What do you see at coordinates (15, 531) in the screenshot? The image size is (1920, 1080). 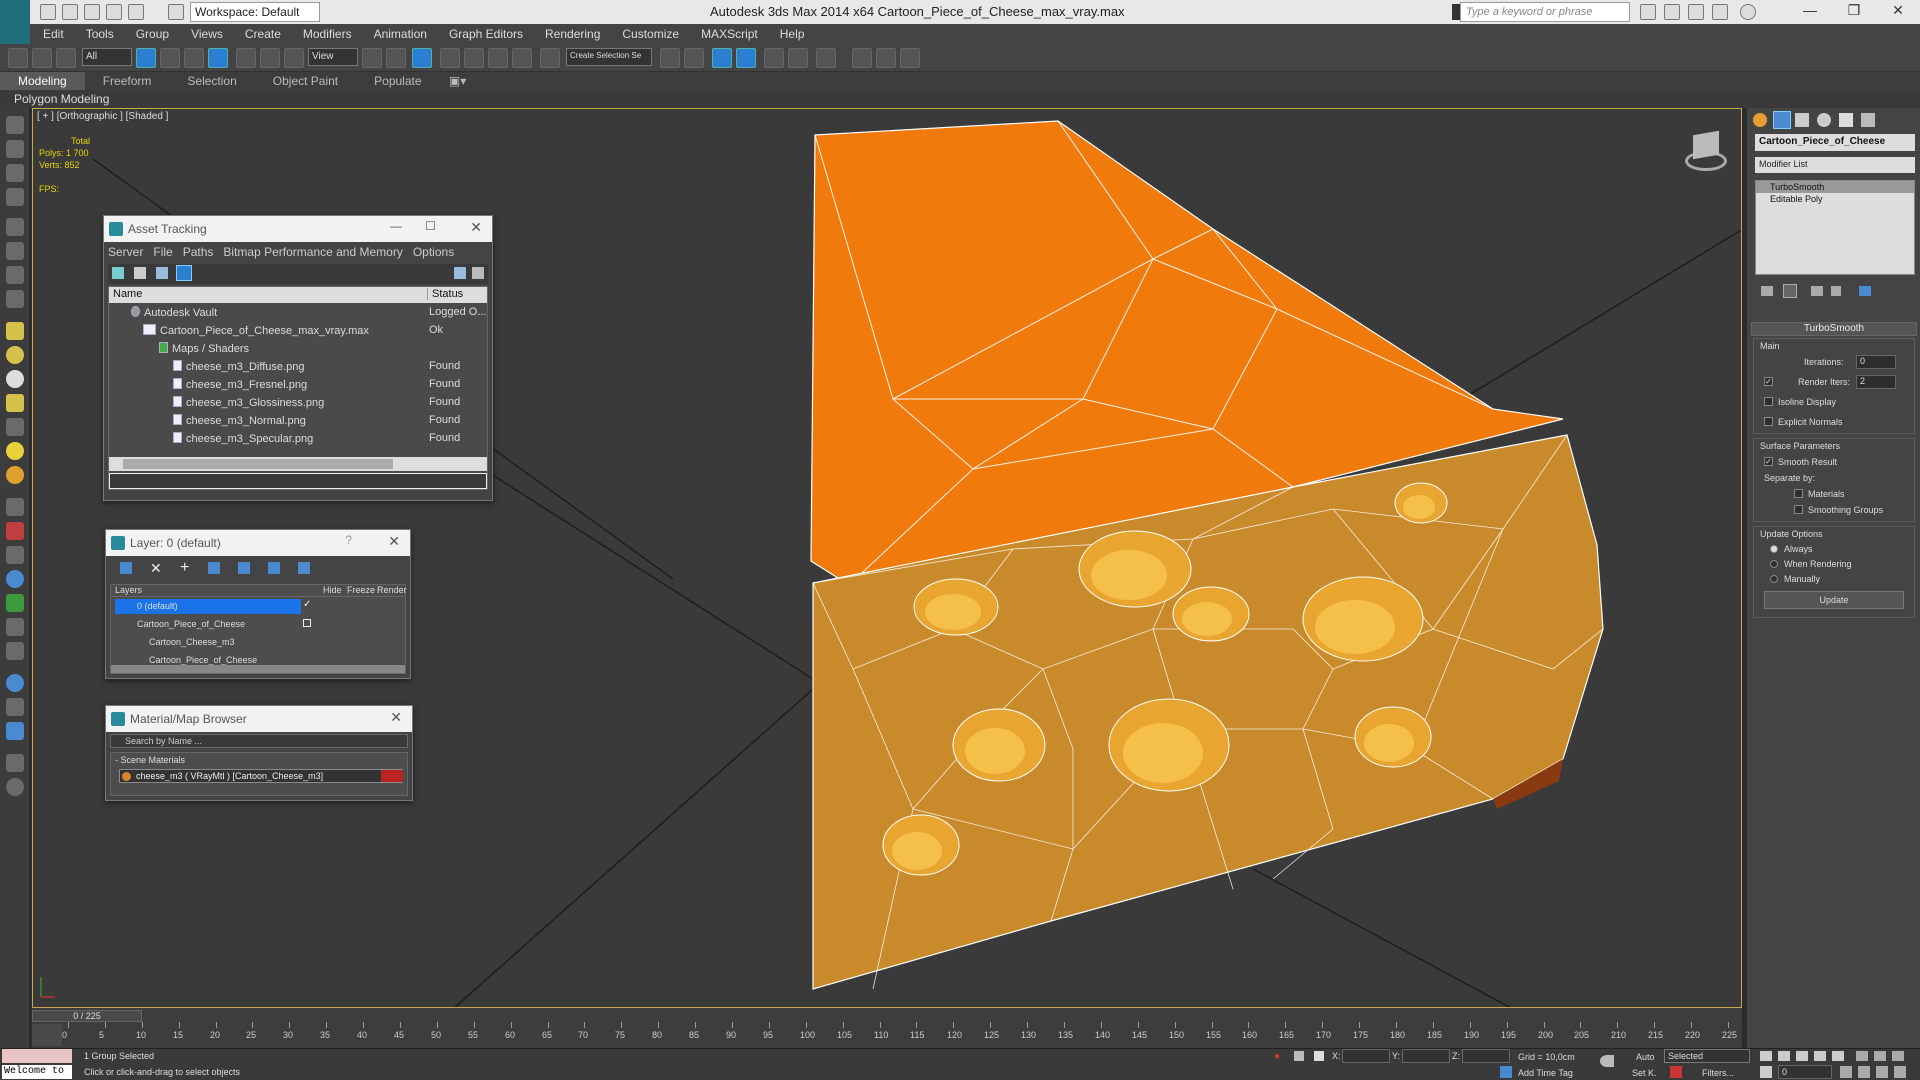 I see `spline-icon` at bounding box center [15, 531].